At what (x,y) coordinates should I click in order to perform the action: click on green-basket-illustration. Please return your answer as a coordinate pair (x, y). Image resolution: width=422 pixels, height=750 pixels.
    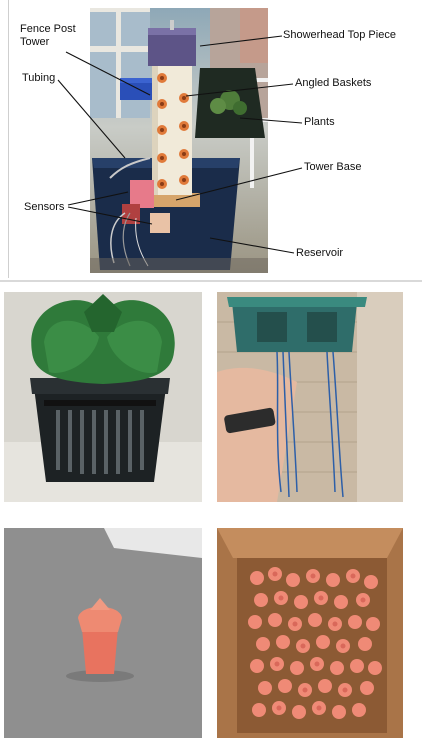
    Looking at the image, I should click on (103, 397).